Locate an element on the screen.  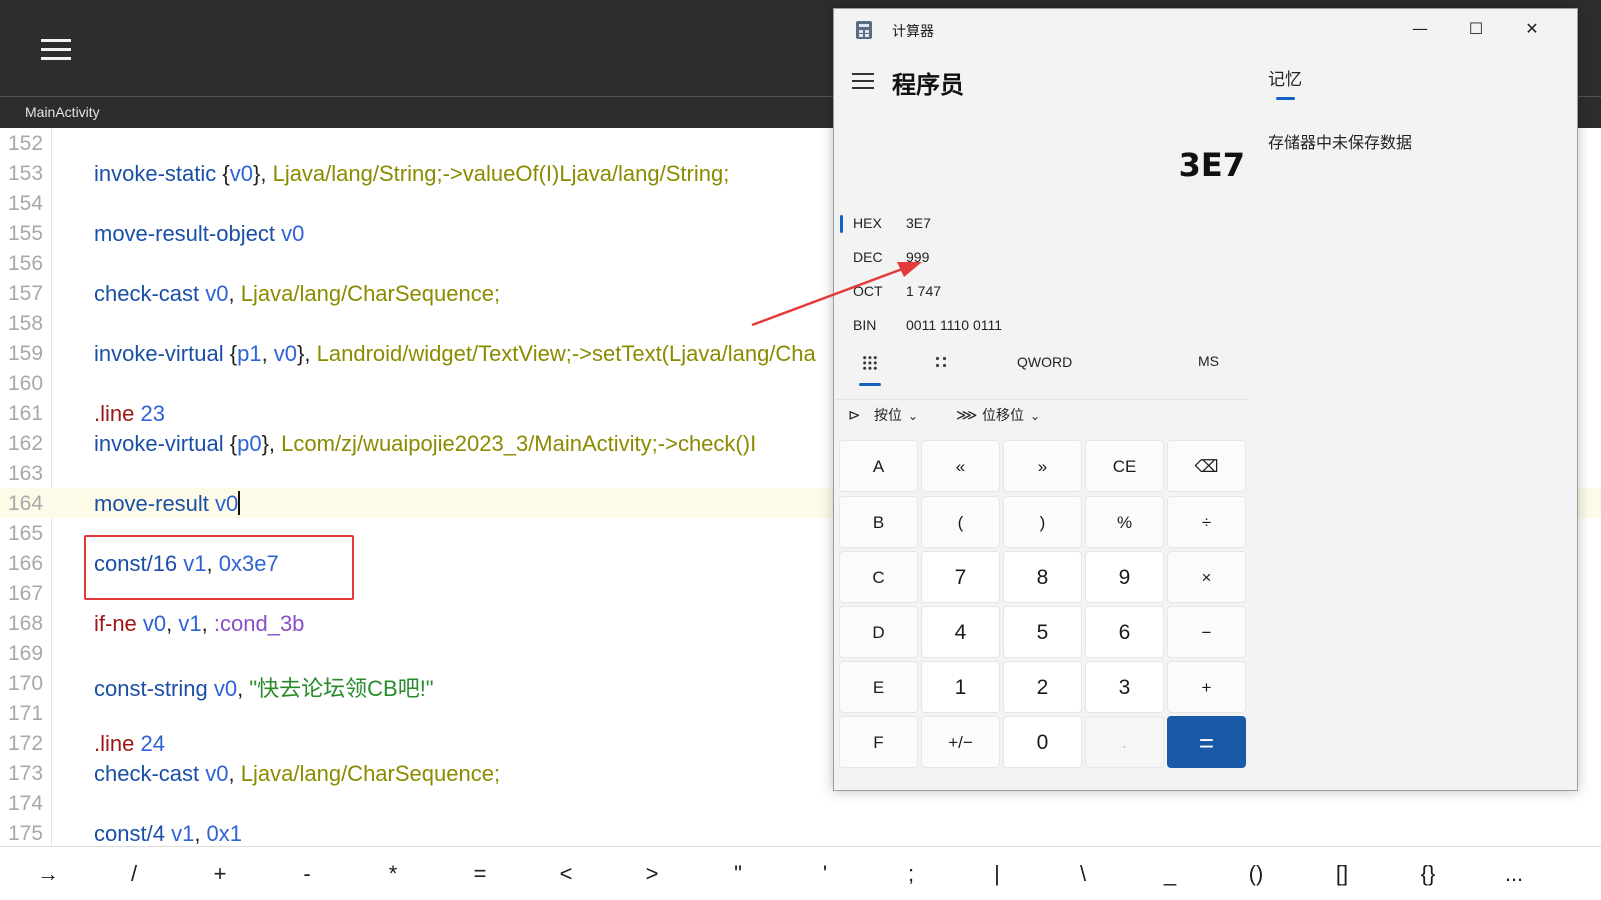
key-button: A is located at coordinates (878, 466).